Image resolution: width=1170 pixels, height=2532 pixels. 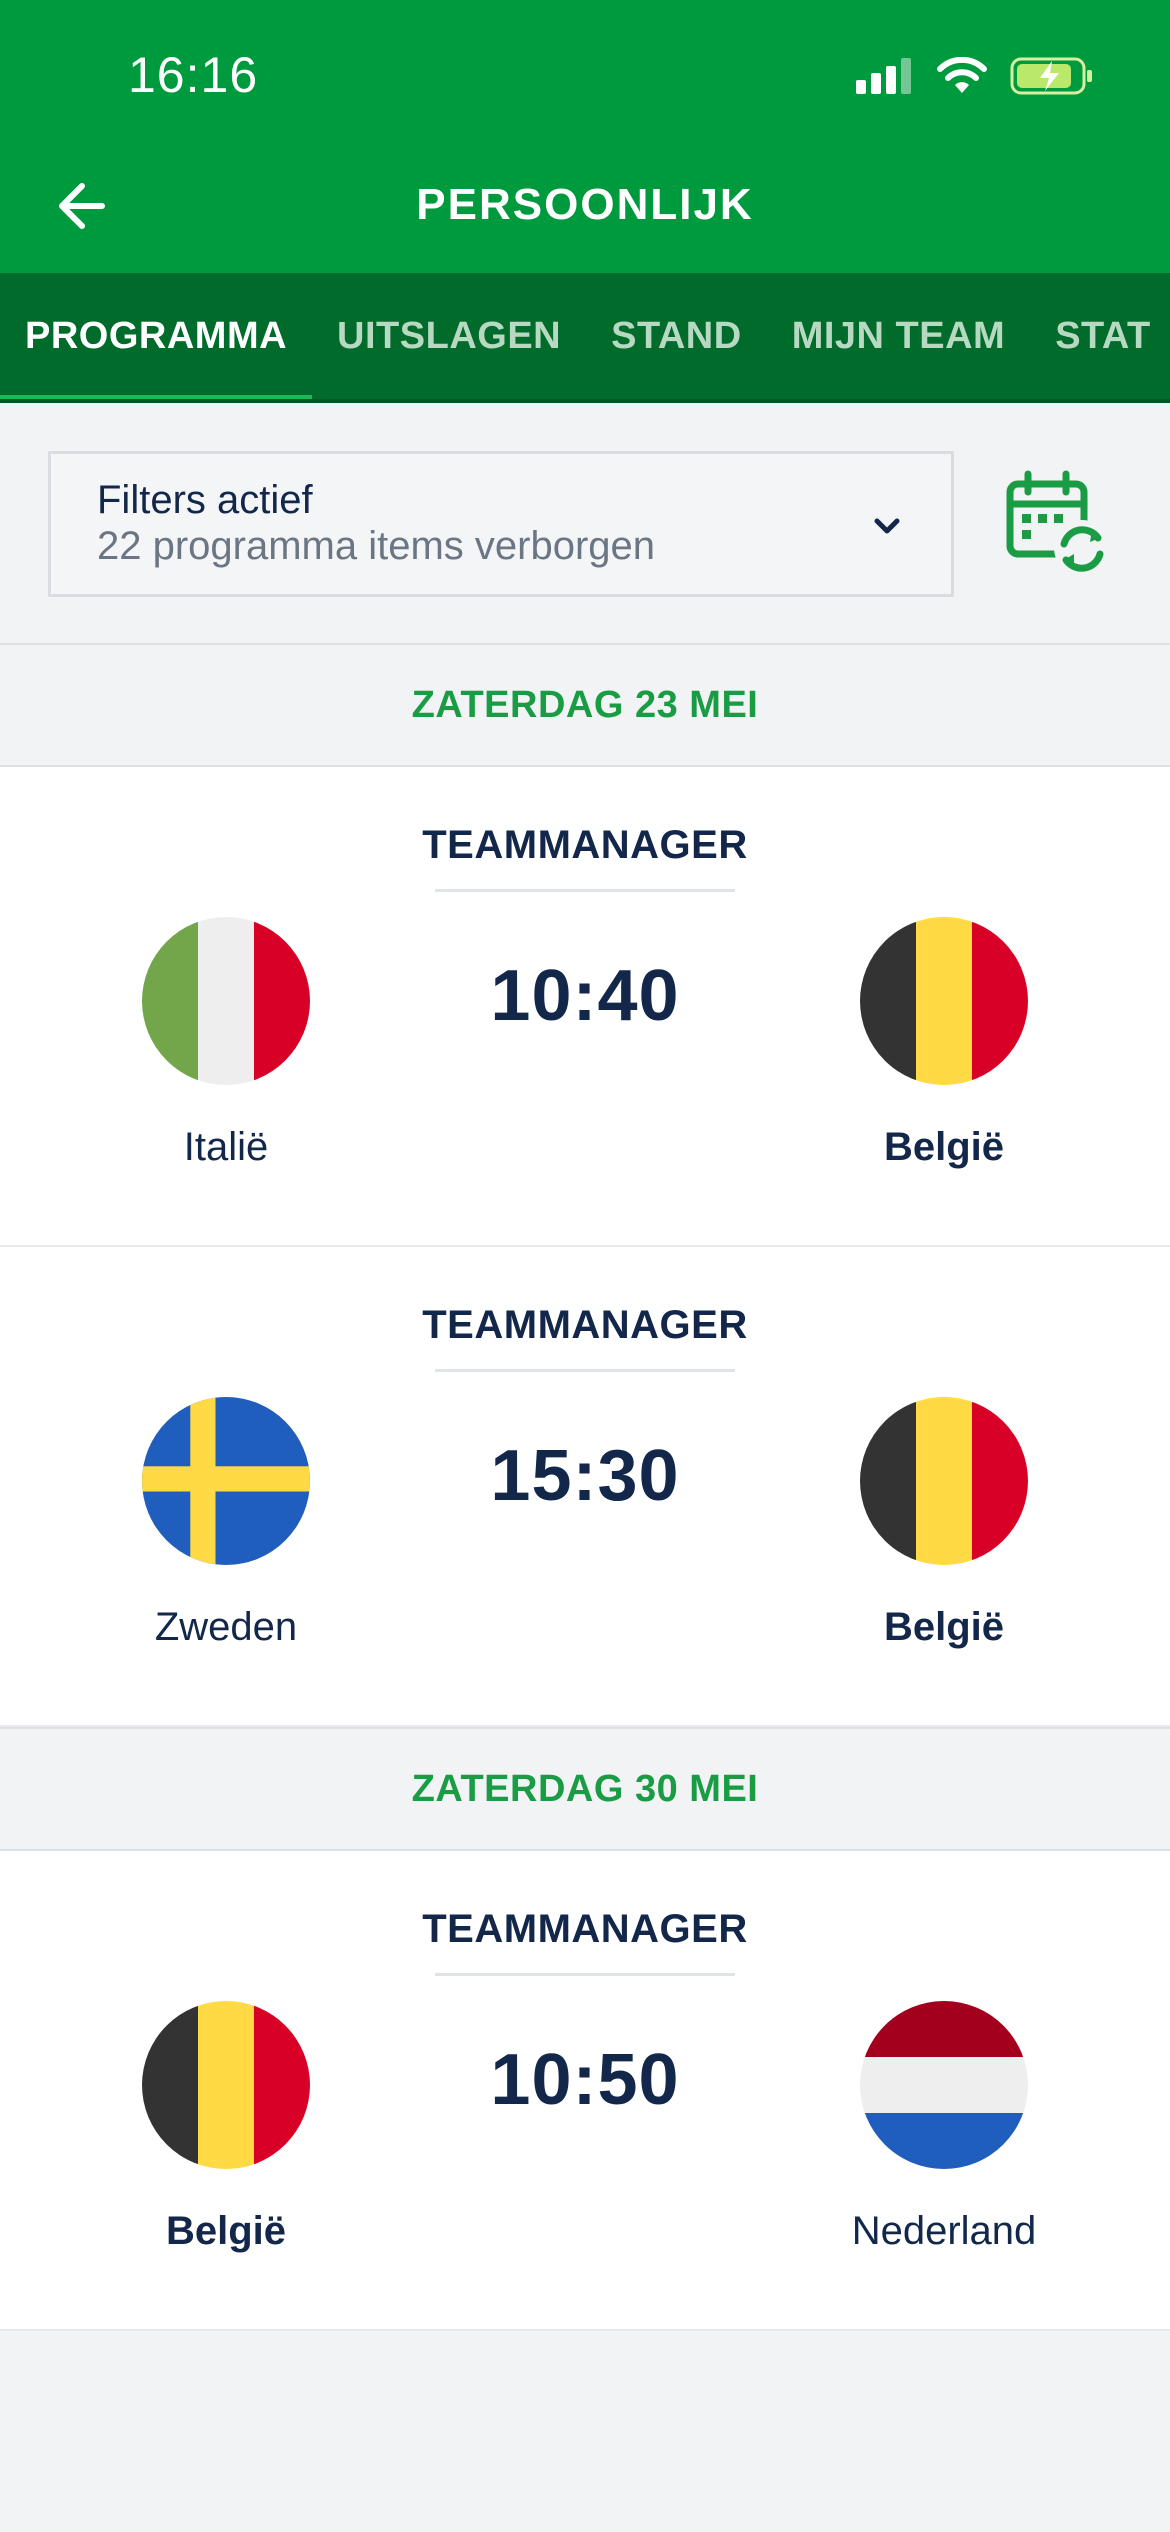 I want to click on tab-uitslagen: UITSLAGEN, so click(x=449, y=336).